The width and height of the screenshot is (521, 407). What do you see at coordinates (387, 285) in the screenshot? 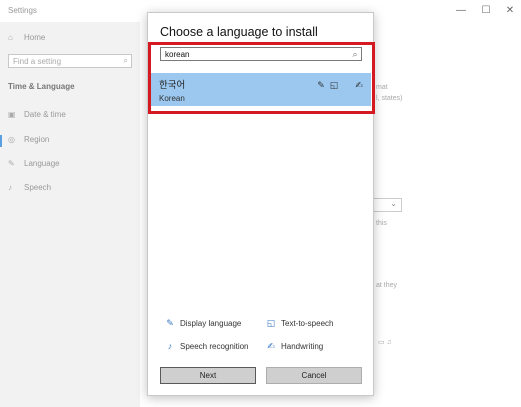
I see `background-text-fragment: at they` at bounding box center [387, 285].